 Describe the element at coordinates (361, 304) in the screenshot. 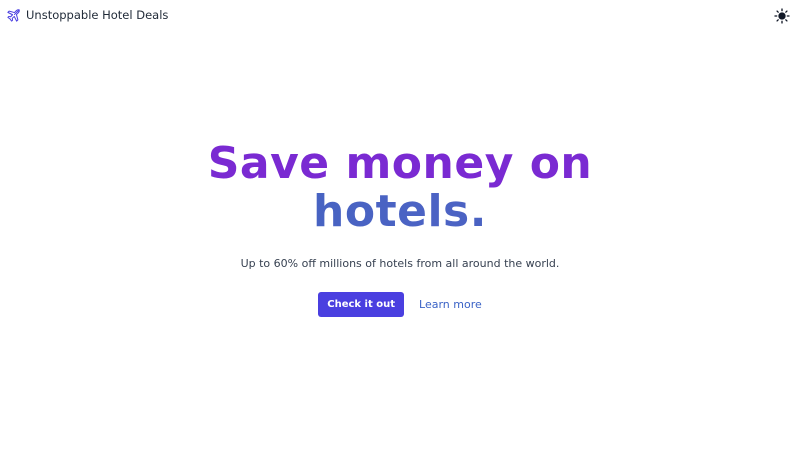

I see `check-it-out-button: Check it out` at that location.